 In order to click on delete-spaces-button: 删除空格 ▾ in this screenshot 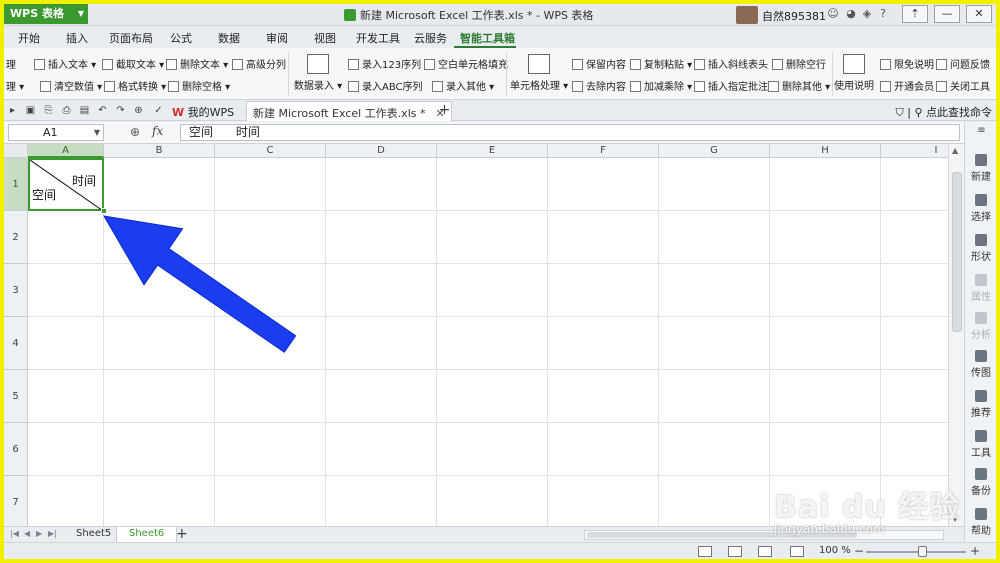, I will do `click(199, 85)`.